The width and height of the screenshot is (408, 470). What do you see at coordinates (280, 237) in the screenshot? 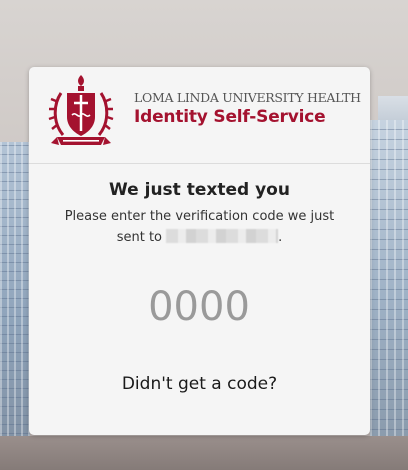
I see `instruction-suffix: .` at bounding box center [280, 237].